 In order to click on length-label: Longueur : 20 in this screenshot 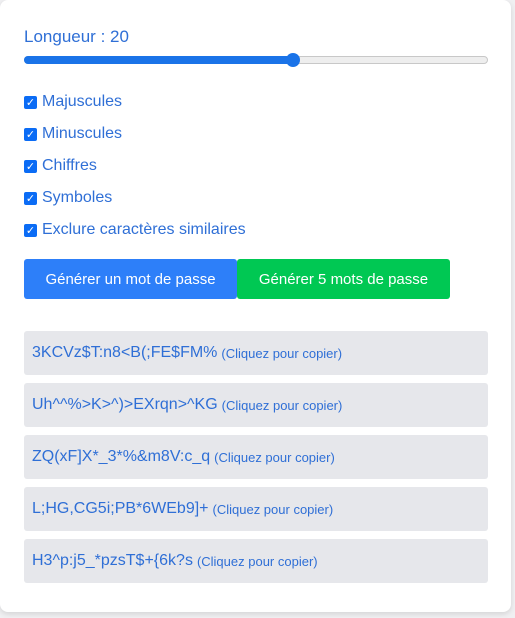, I will do `click(76, 36)`.